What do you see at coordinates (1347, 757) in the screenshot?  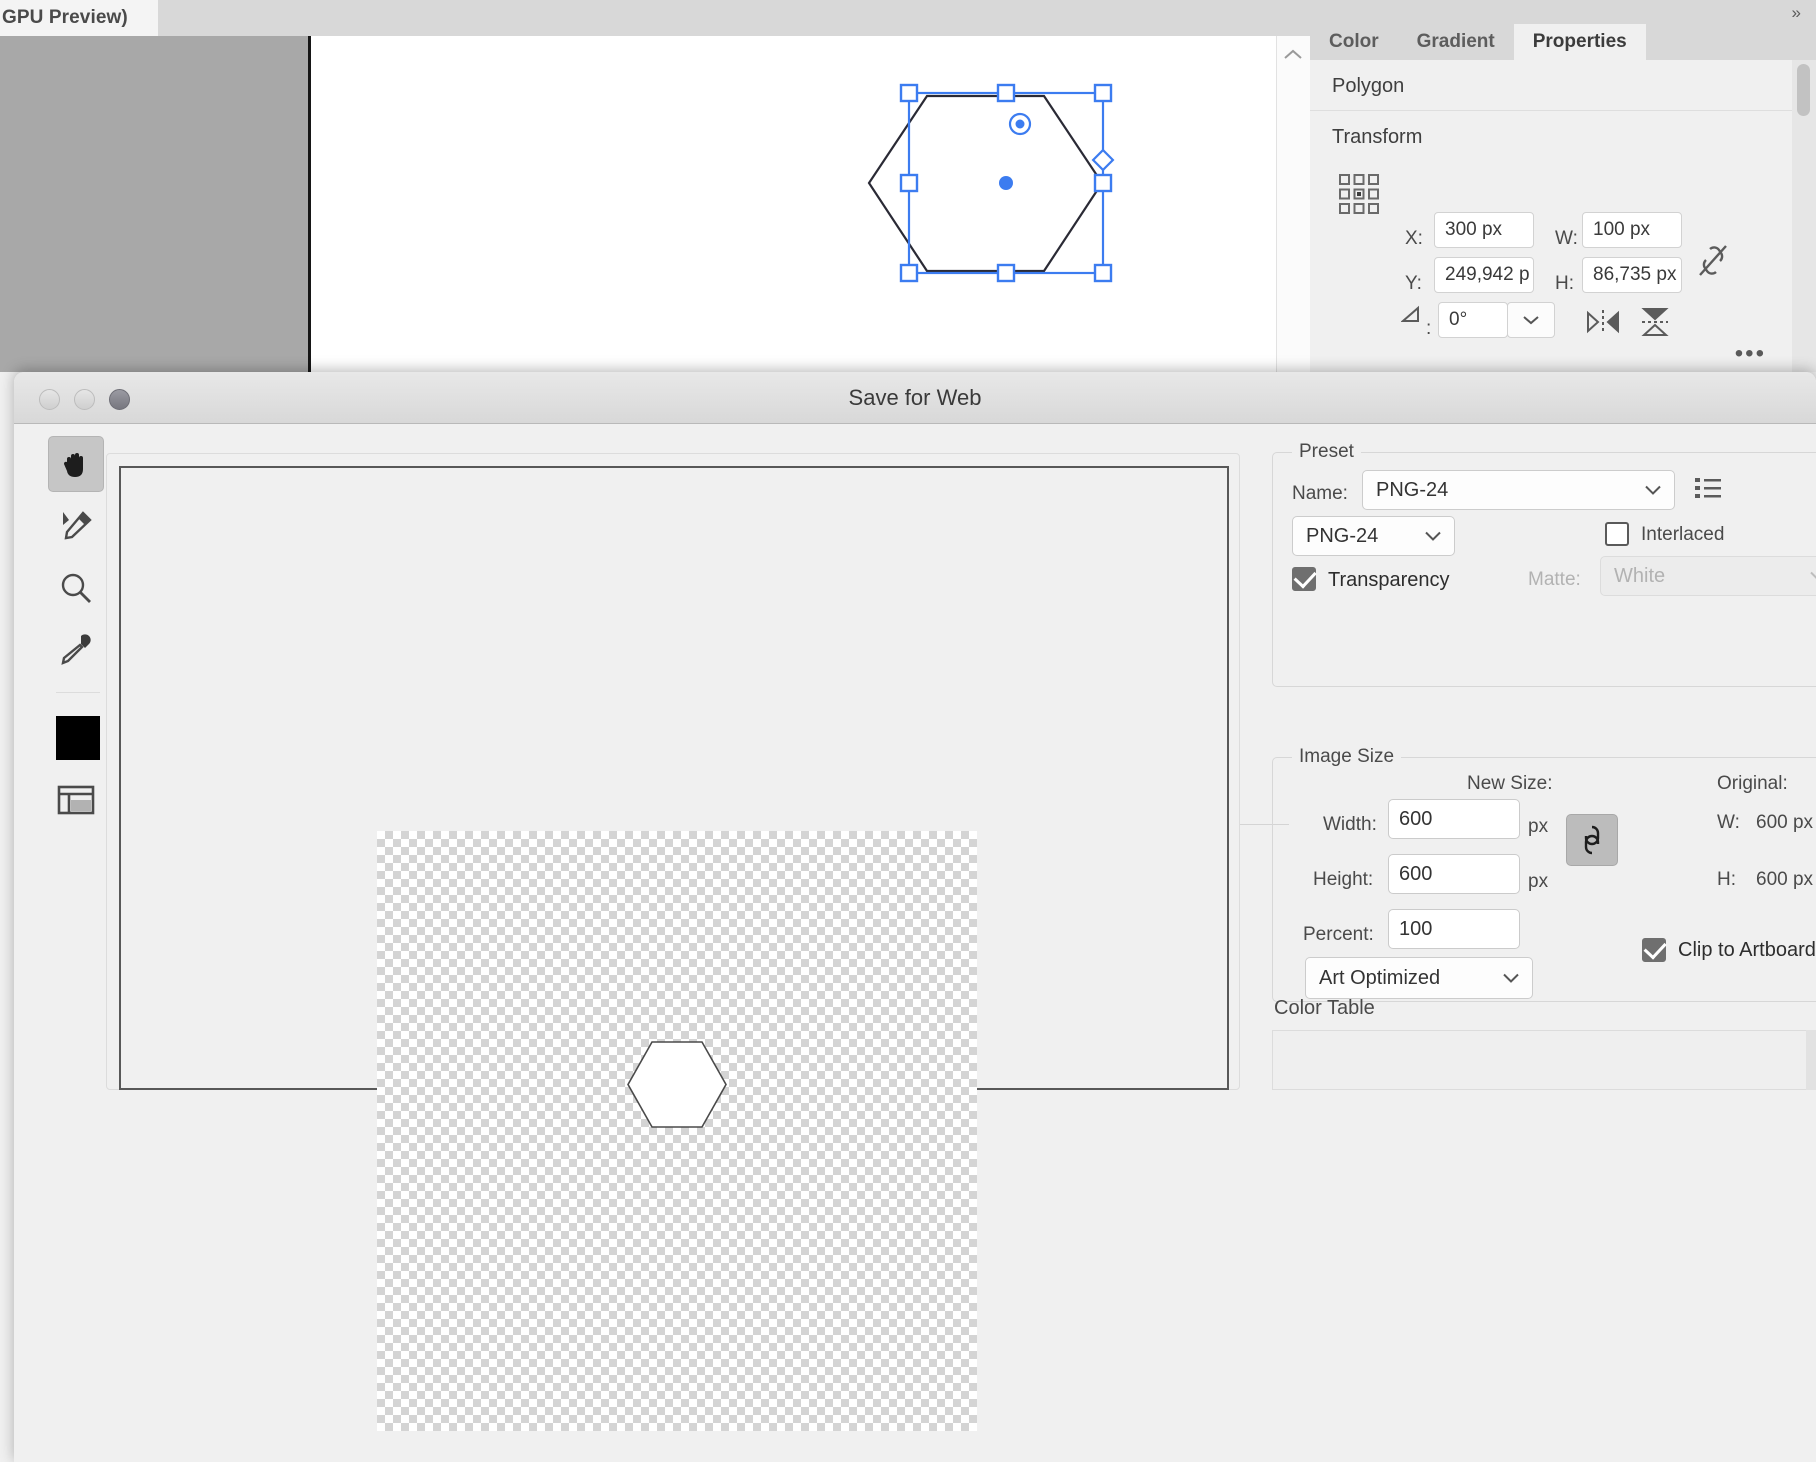 I see `image-size-group-label: Image Size` at bounding box center [1347, 757].